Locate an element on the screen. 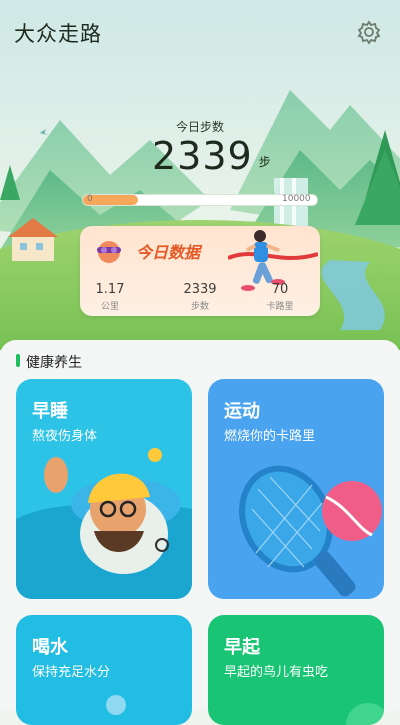  card-subtitle: 早起的鸟儿有虫吃 is located at coordinates (276, 672).